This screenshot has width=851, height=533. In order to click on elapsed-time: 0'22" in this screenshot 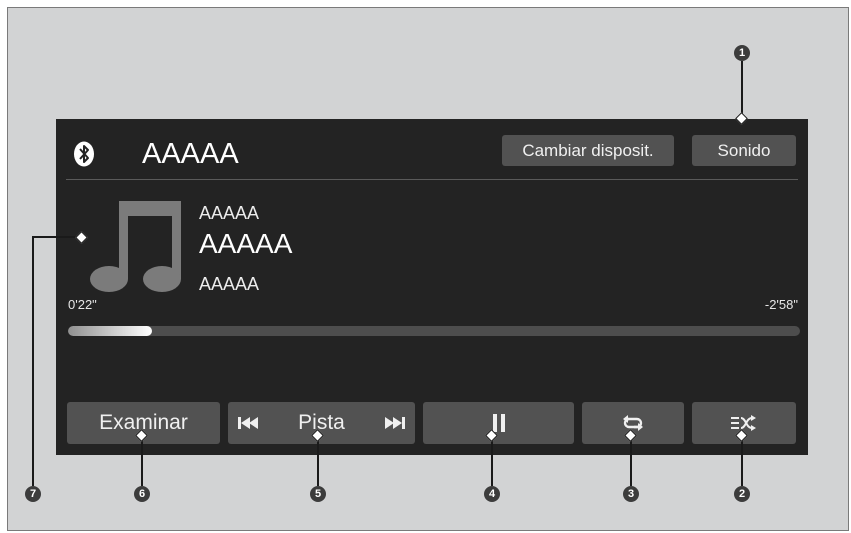, I will do `click(82, 304)`.